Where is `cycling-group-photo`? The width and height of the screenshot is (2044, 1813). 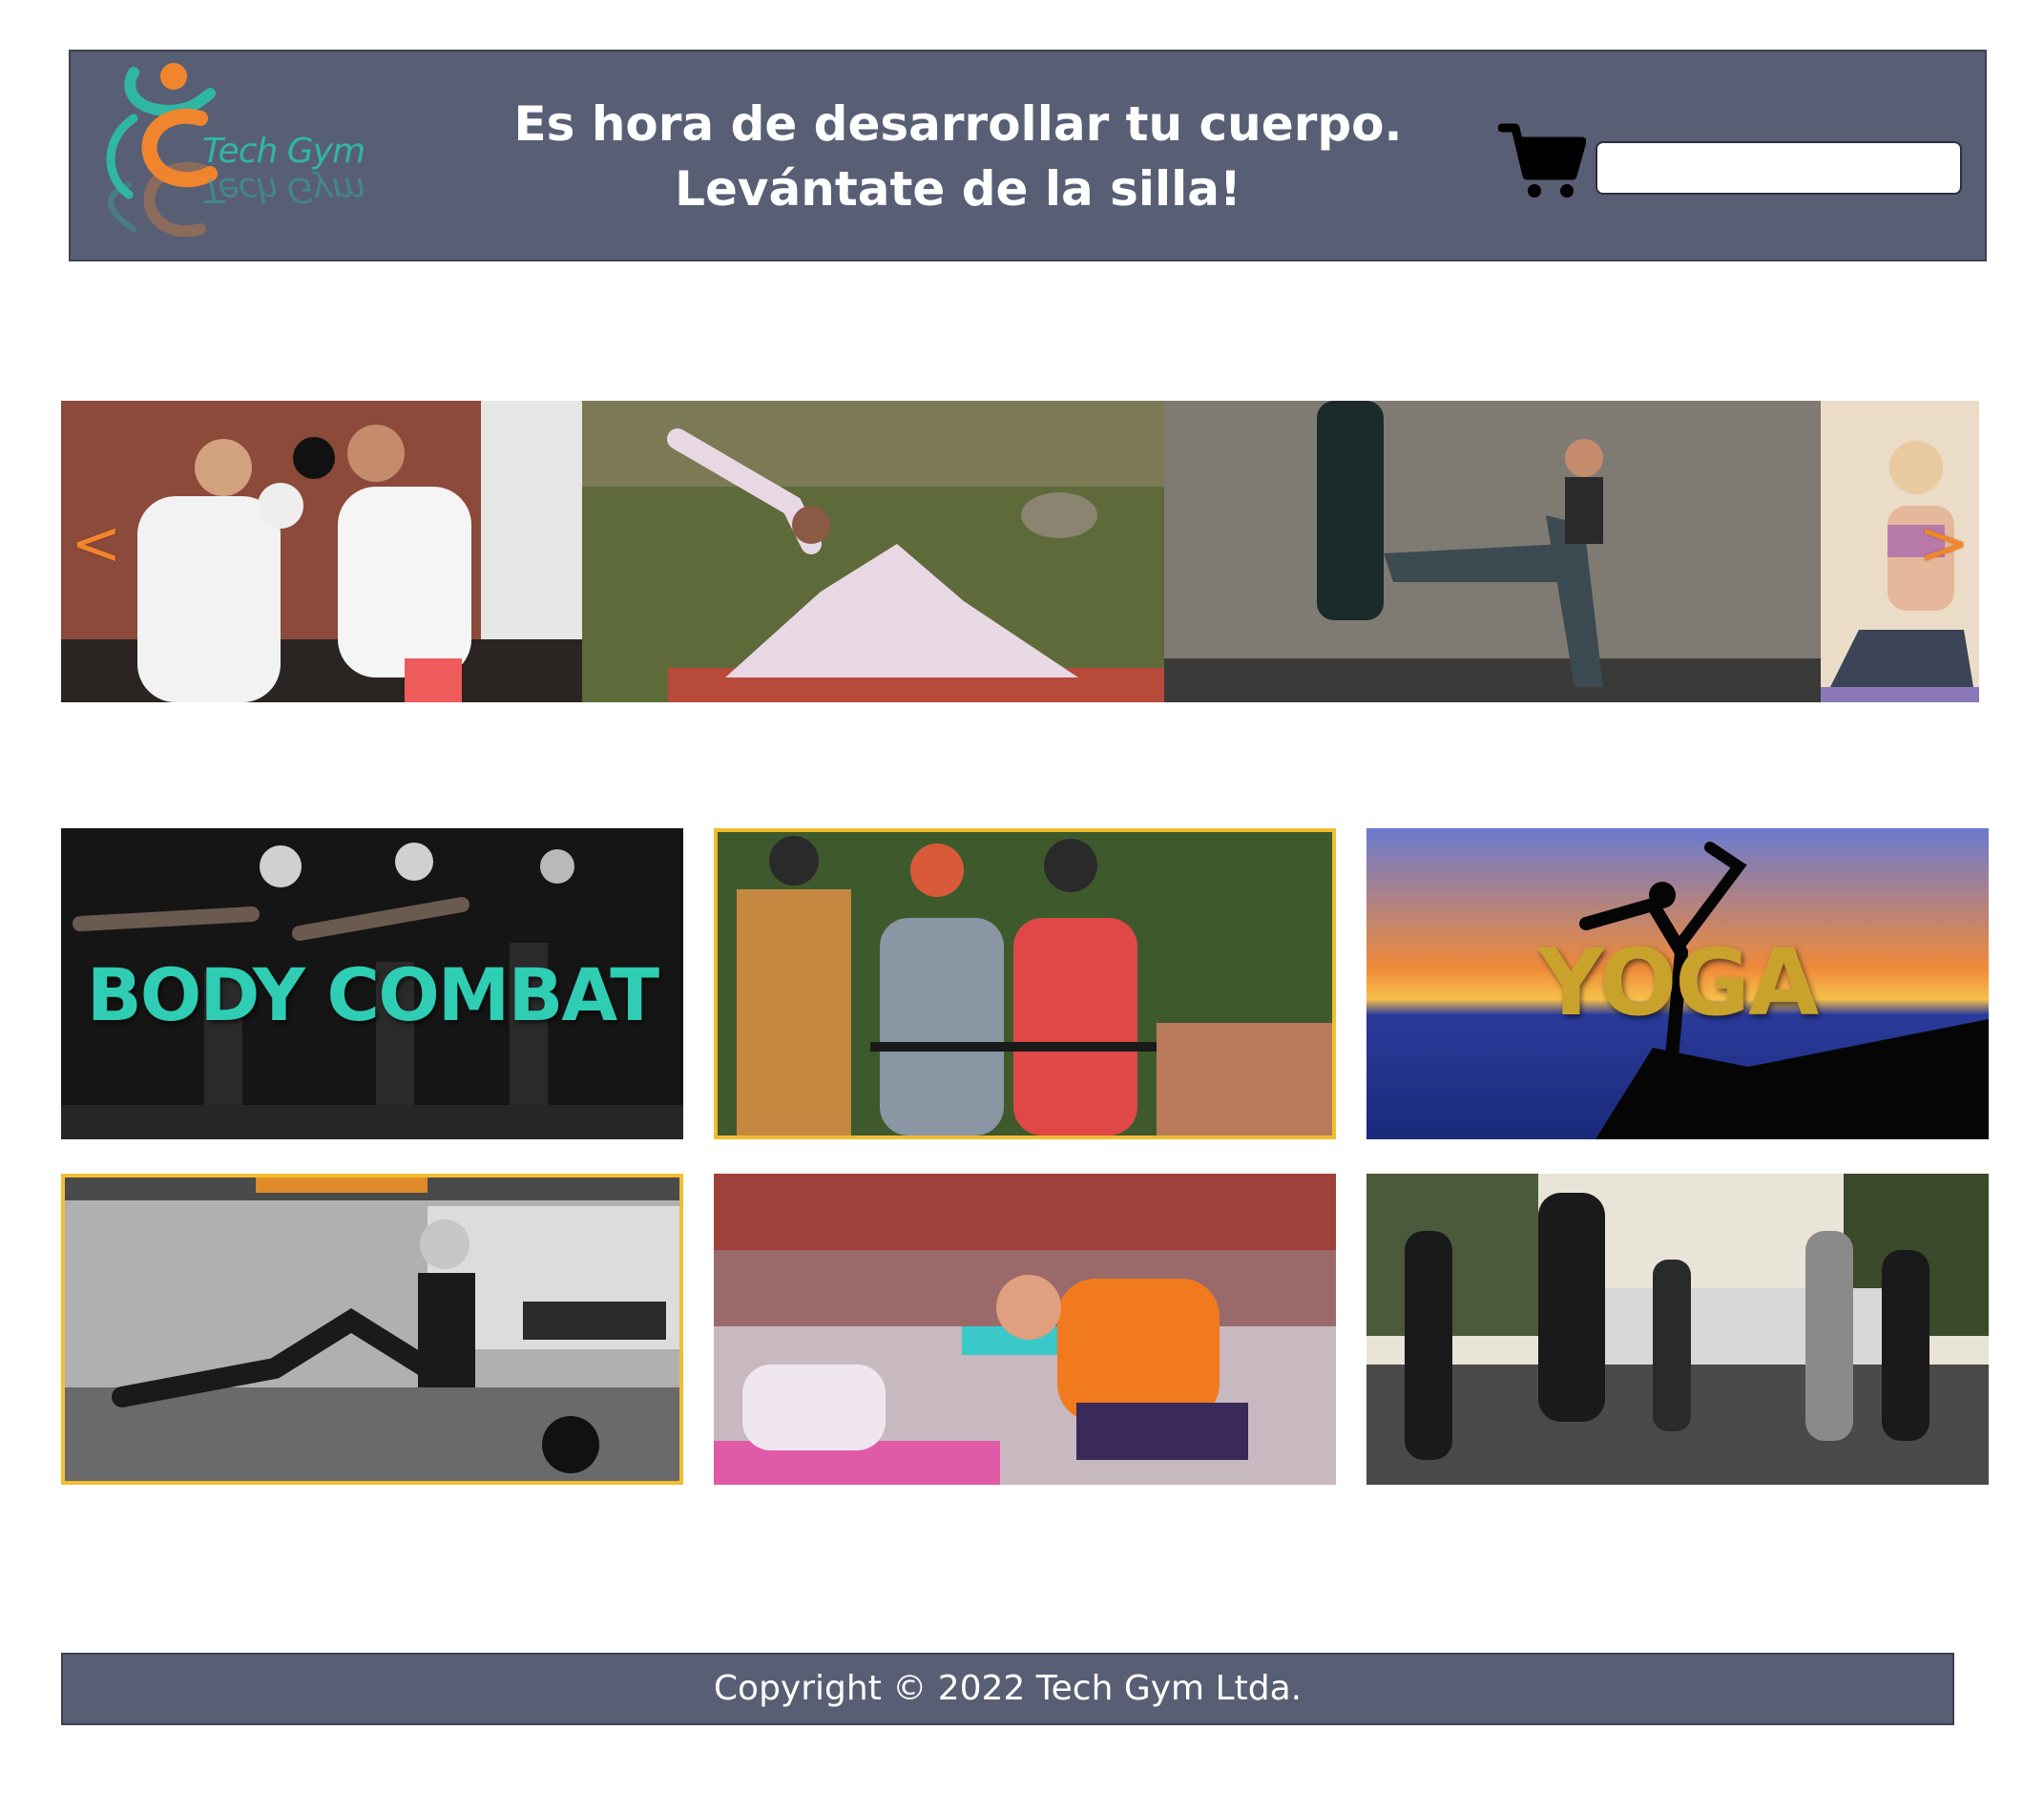
cycling-group-photo is located at coordinates (1025, 984).